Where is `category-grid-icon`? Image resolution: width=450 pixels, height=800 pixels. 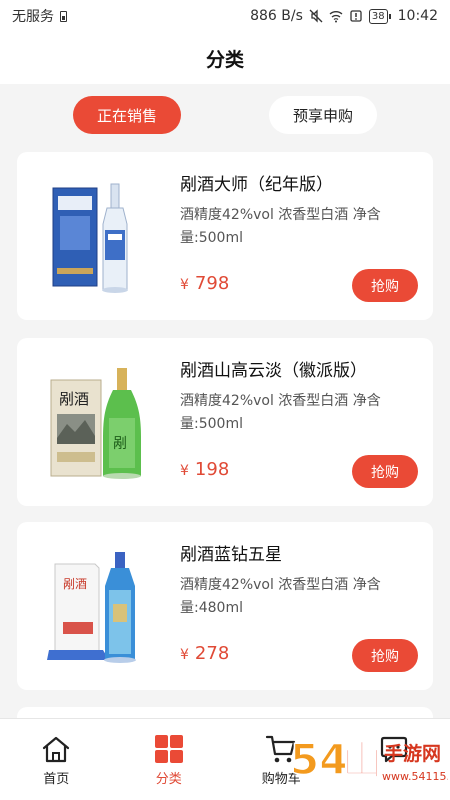 category-grid-icon is located at coordinates (168, 749).